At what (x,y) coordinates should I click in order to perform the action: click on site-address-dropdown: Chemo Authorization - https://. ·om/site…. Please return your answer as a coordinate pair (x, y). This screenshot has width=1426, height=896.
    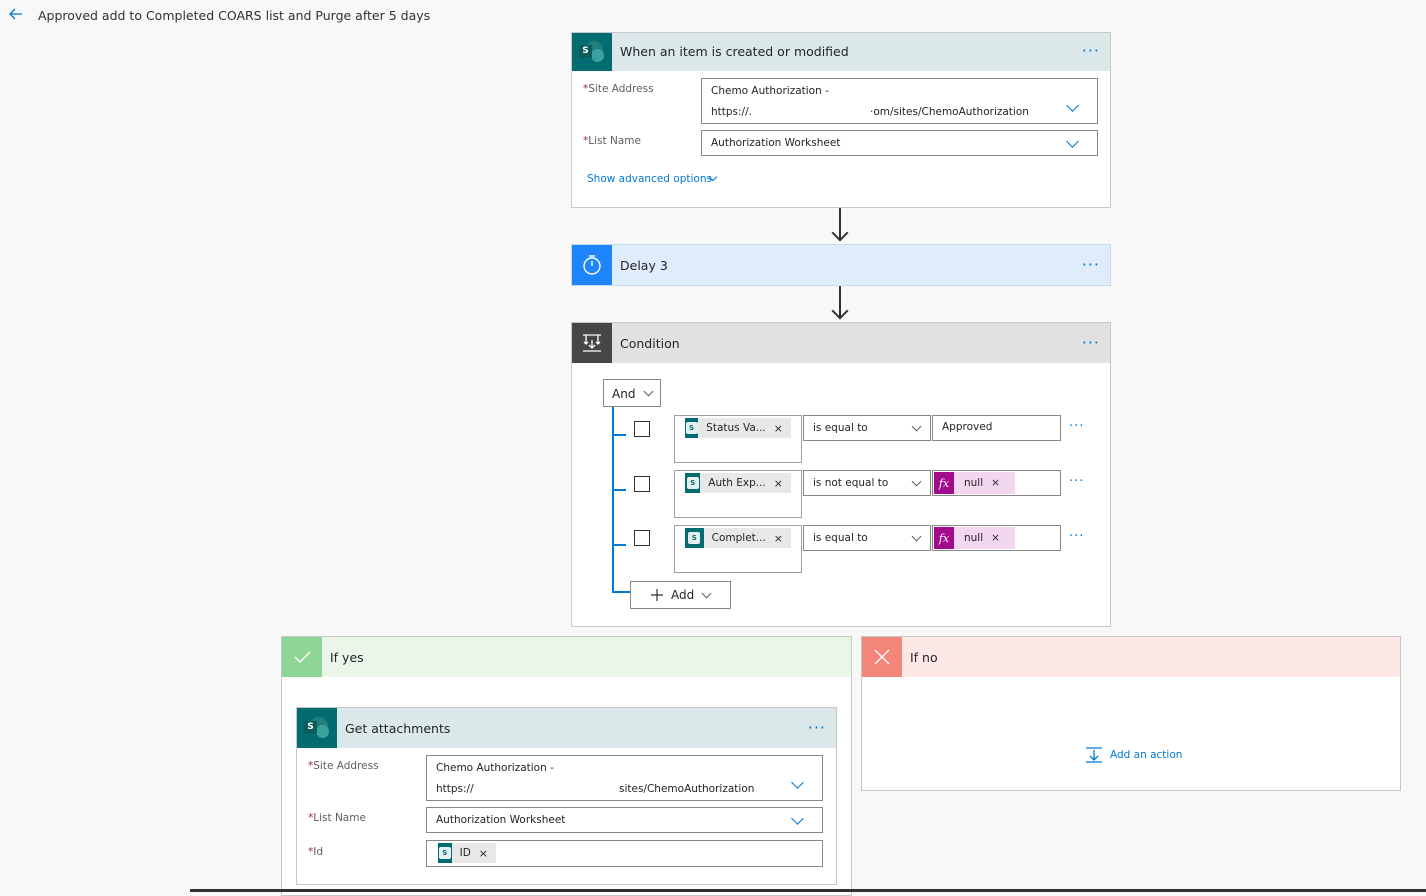
    Looking at the image, I should click on (899, 101).